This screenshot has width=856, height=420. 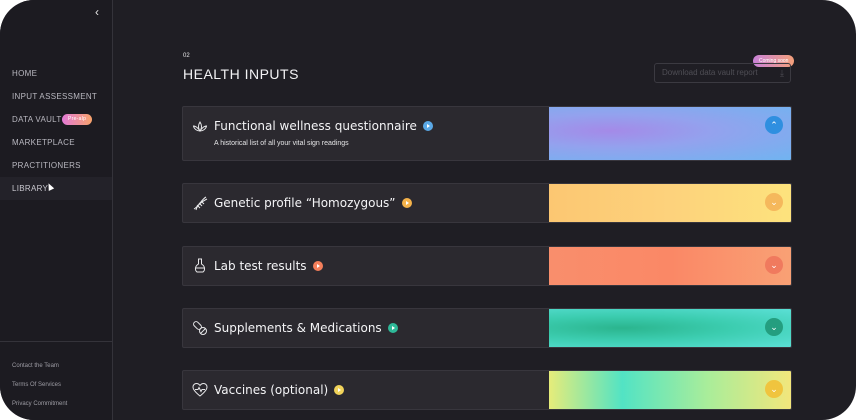 I want to click on sidebar-item-data-vault: DATA VAULT Pre-alp, so click(x=56, y=119).